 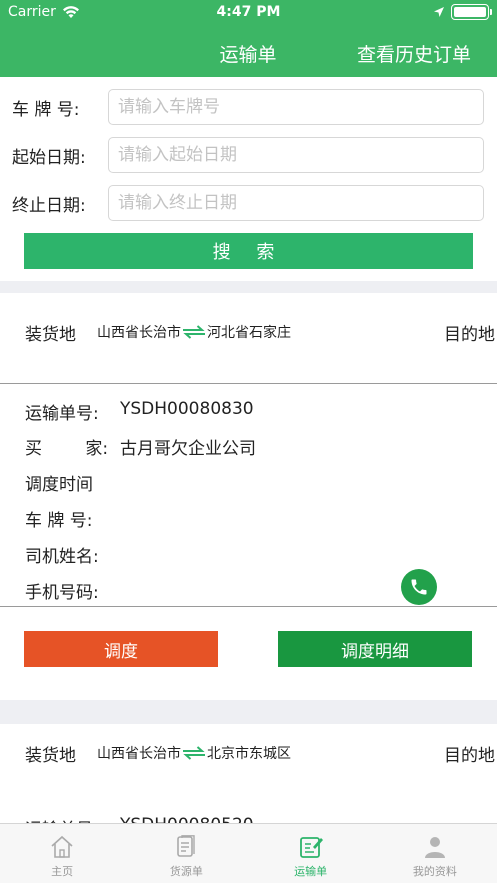 I want to click on status-bar: Carrier 4:47 PM, so click(x=248, y=13).